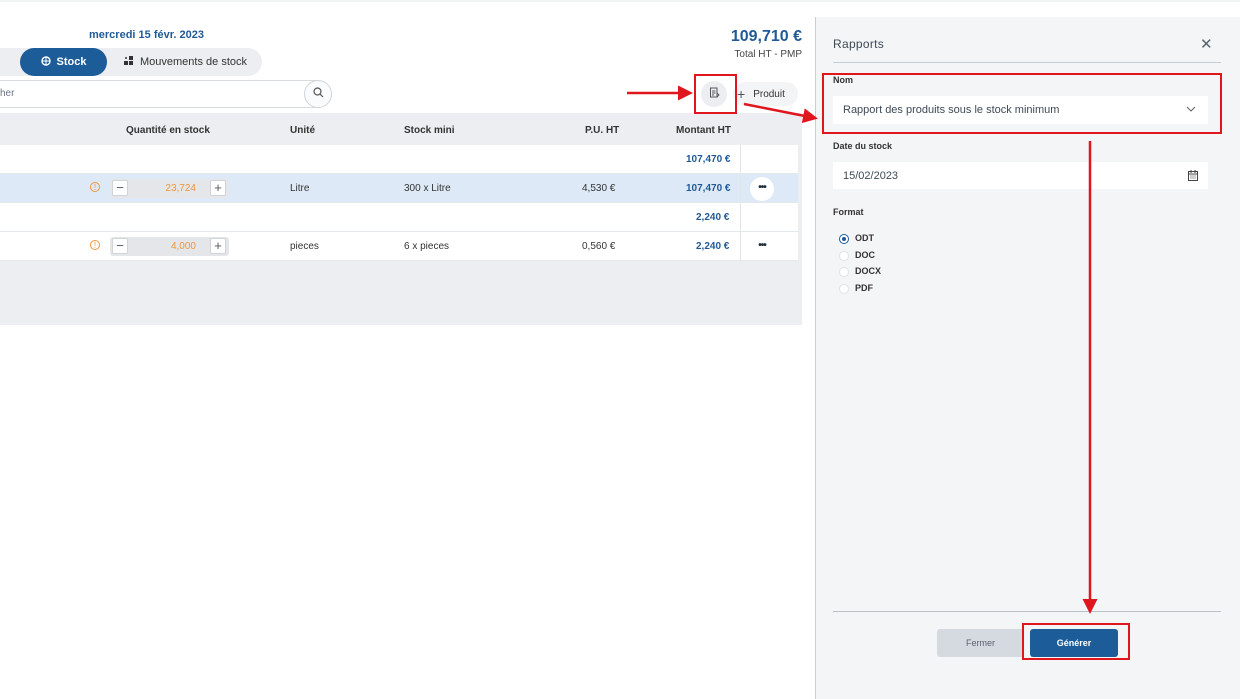 This screenshot has width=1240, height=699. What do you see at coordinates (868, 271) in the screenshot?
I see `radio-label-docx: DOCX` at bounding box center [868, 271].